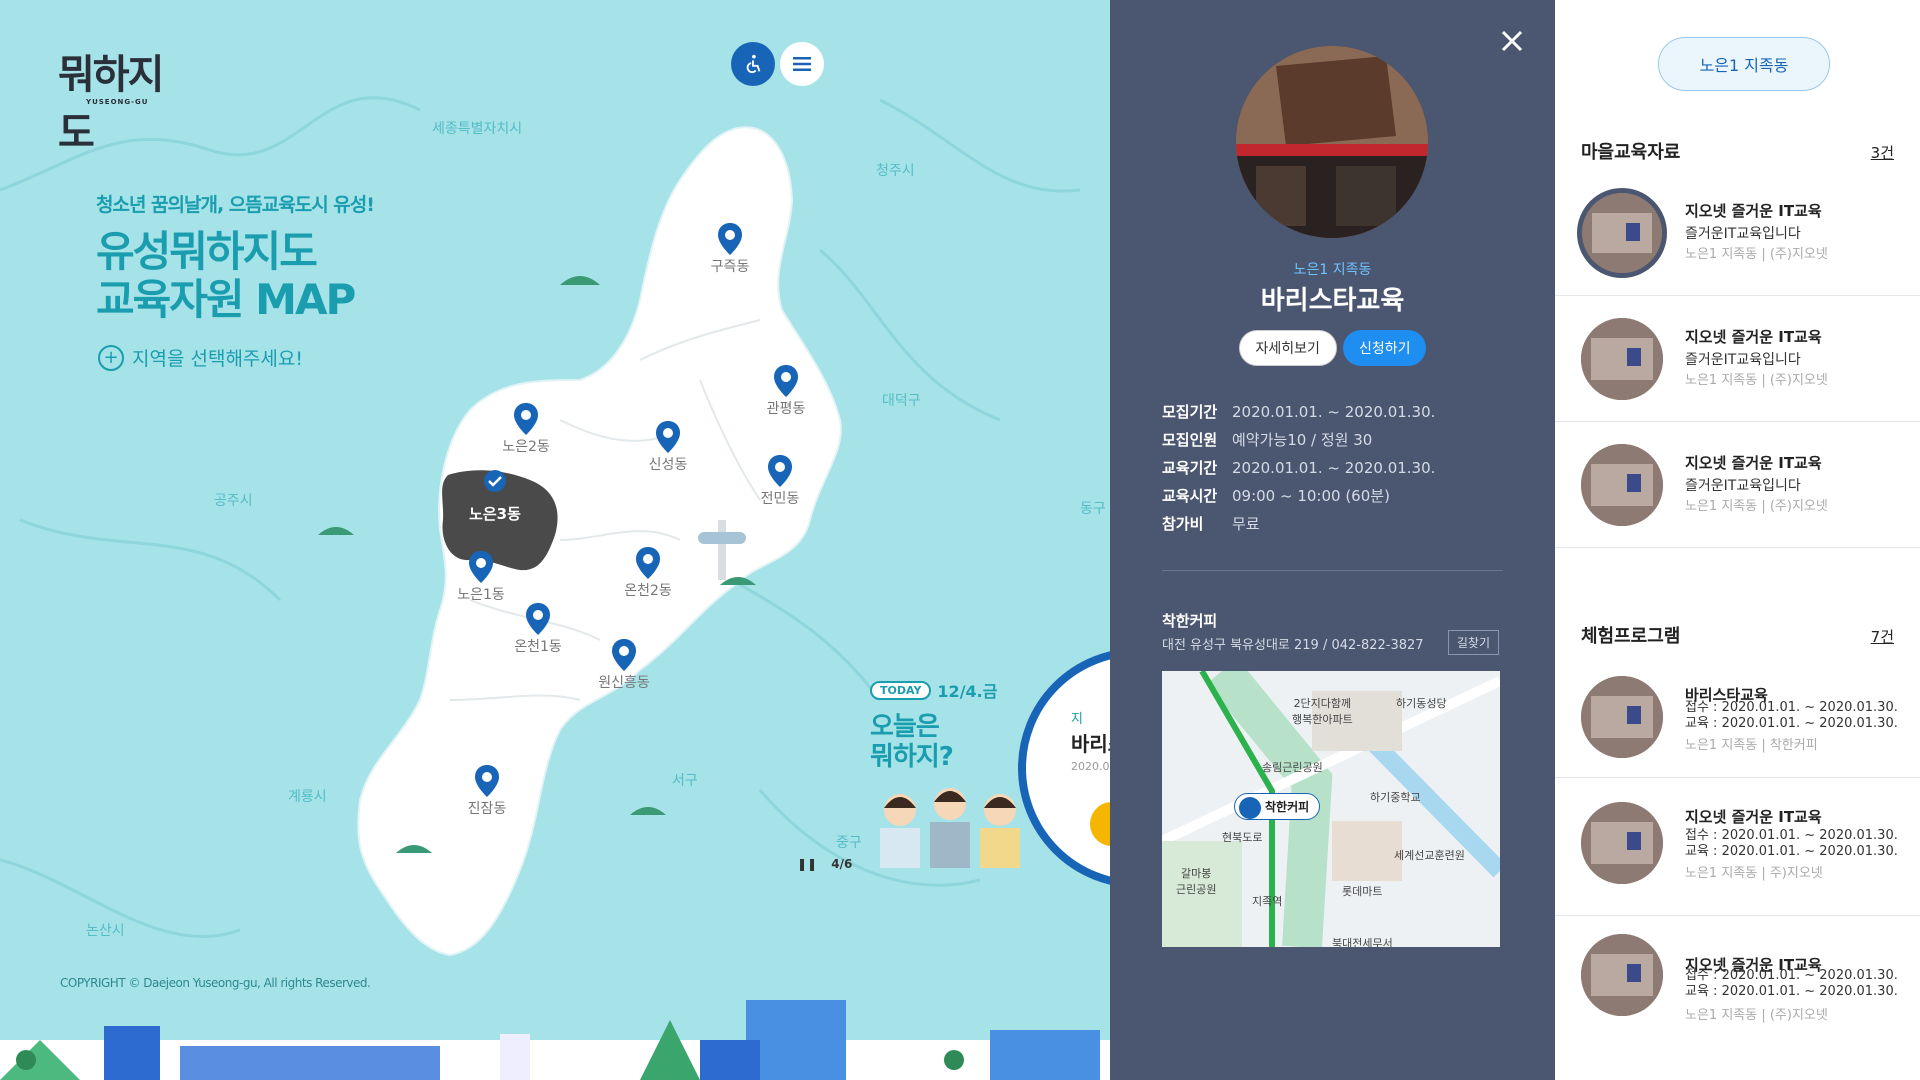 The image size is (1920, 1080). What do you see at coordinates (1190, 412) in the screenshot?
I see `info-key: 모집기간` at bounding box center [1190, 412].